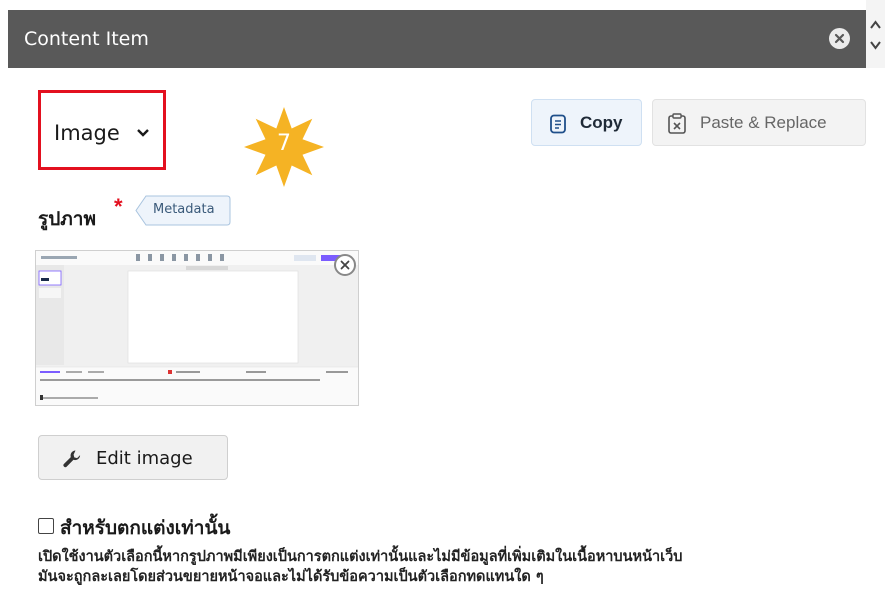 This screenshot has height=602, width=885. I want to click on clipboard-replace-icon, so click(677, 123).